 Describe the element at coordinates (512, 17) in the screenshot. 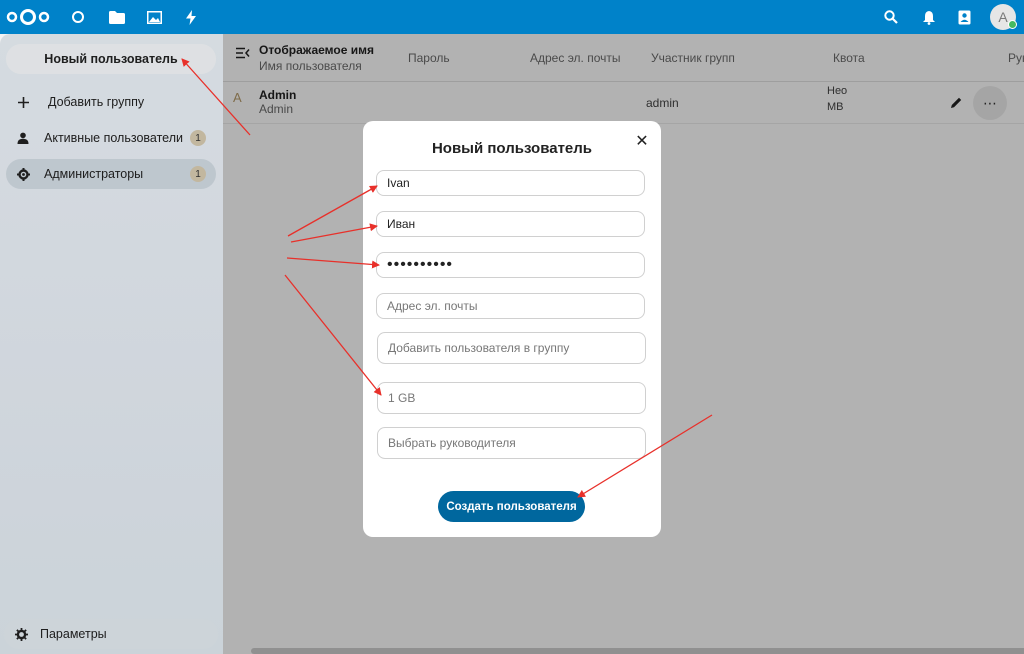

I see `top-header: A` at that location.